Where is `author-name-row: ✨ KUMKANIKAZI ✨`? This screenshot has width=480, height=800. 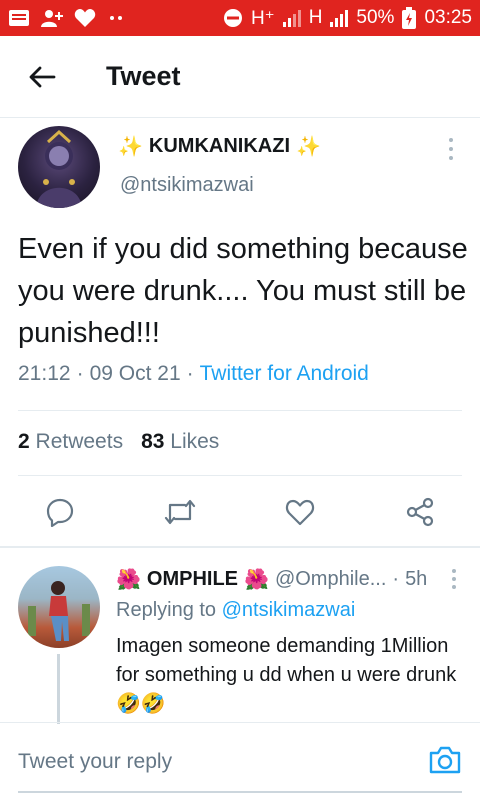
author-name-row: ✨ KUMKANIKAZI ✨ is located at coordinates (219, 146).